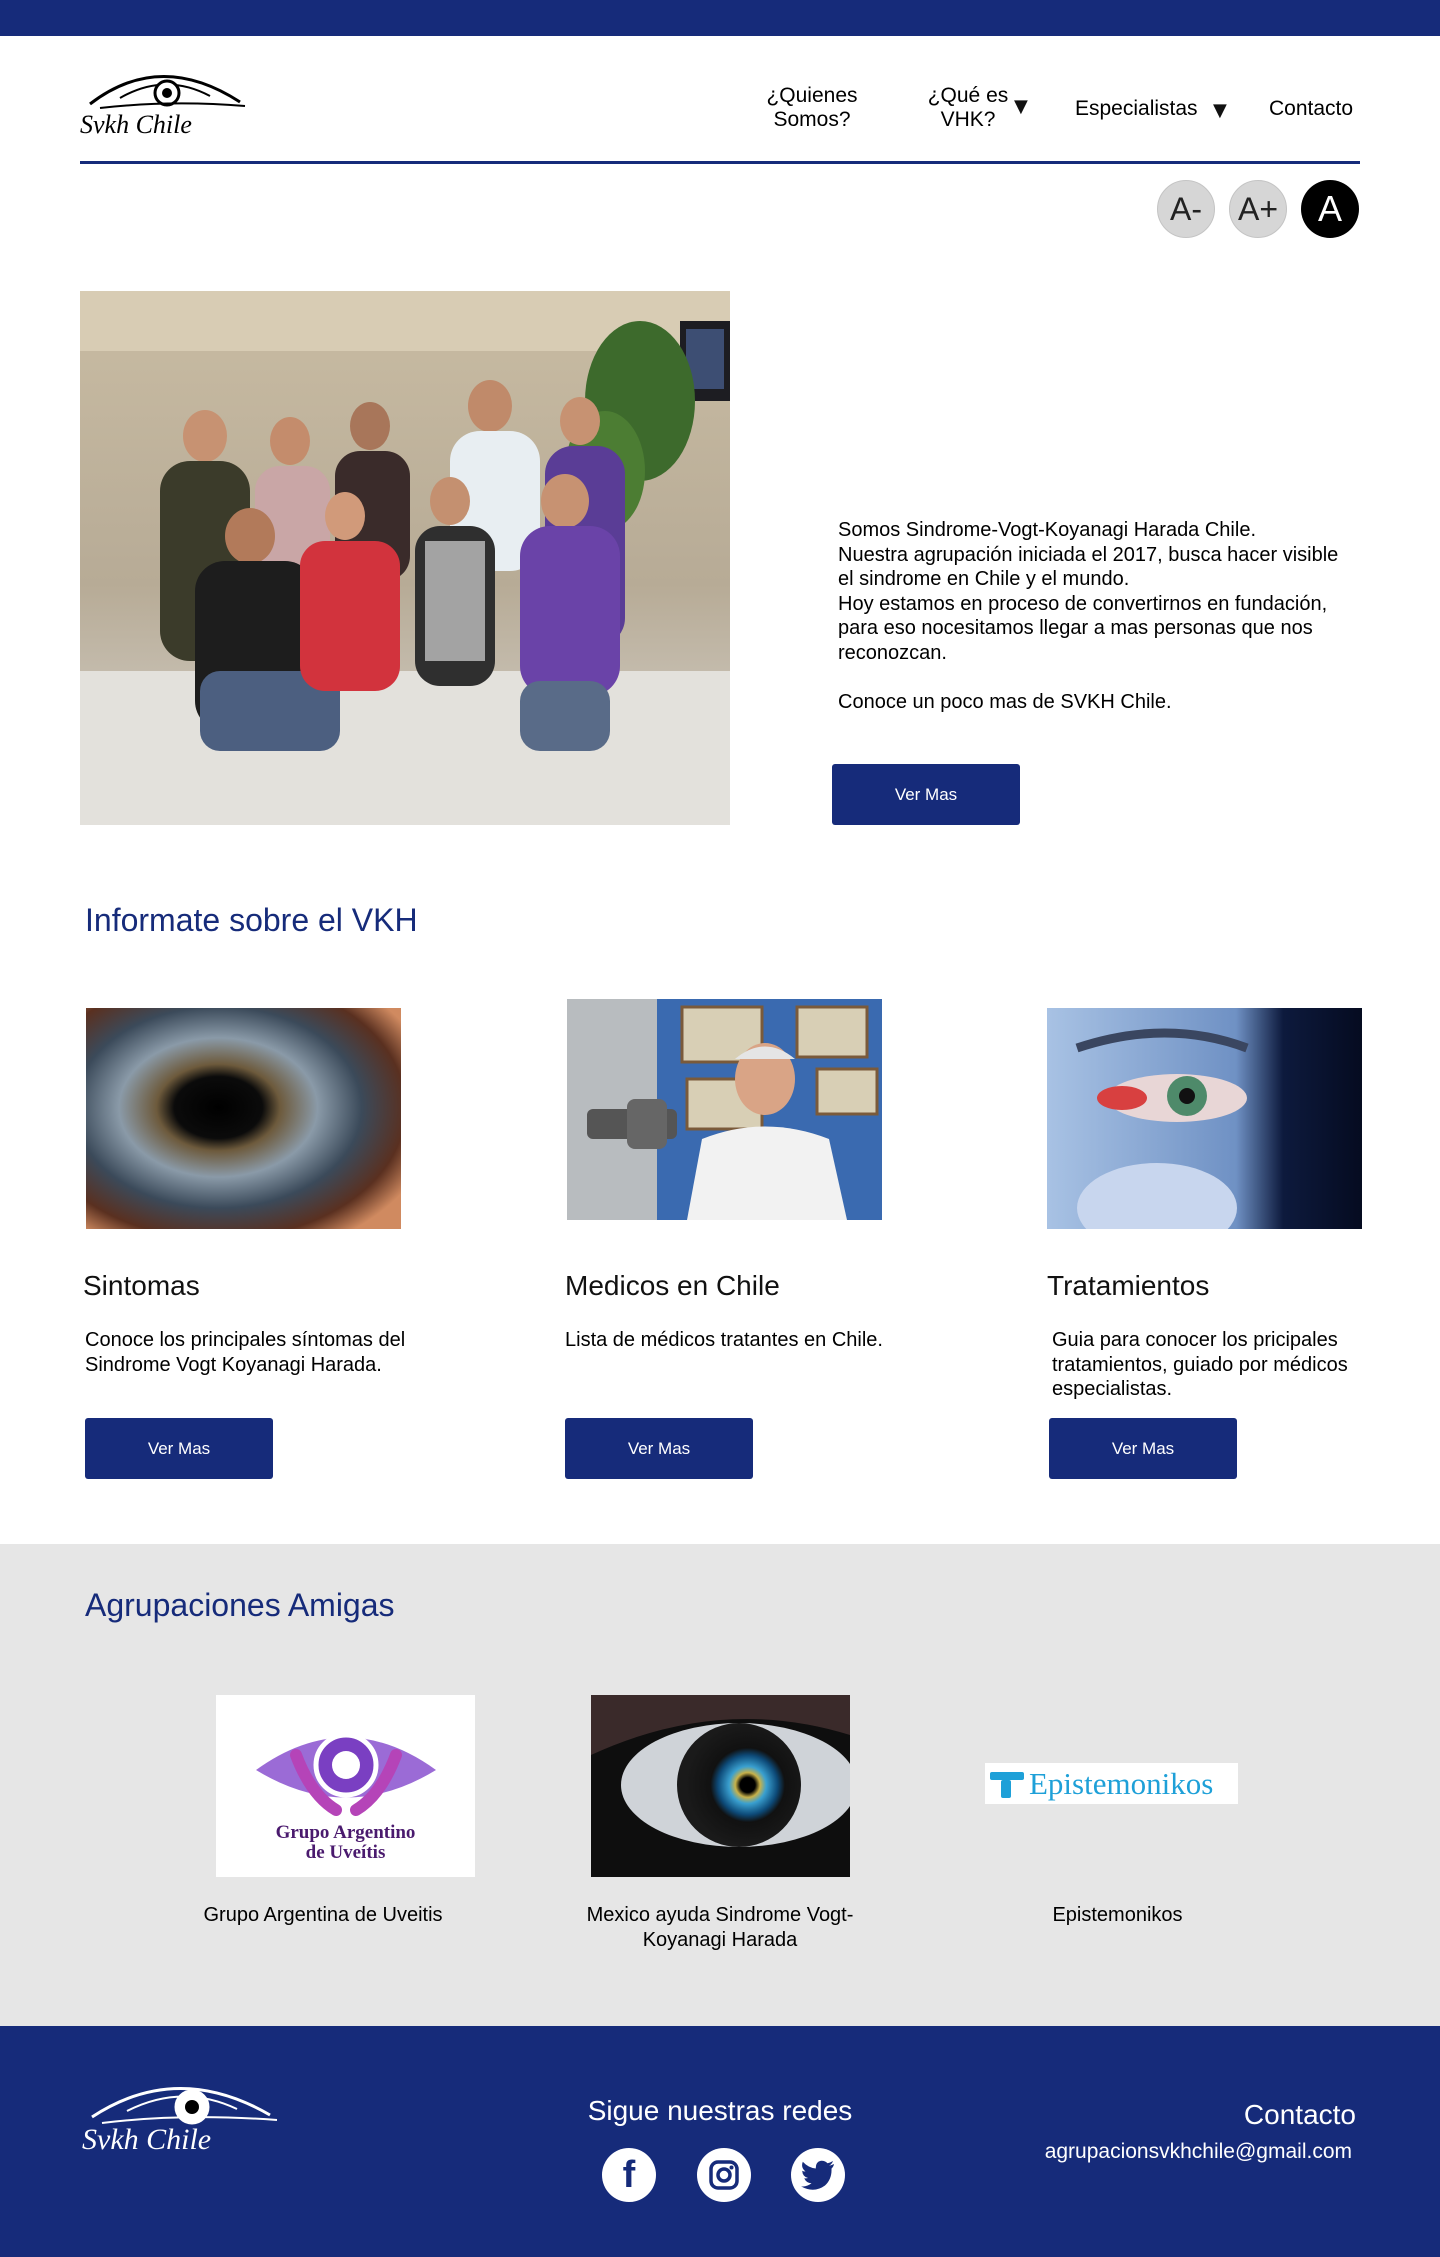 The width and height of the screenshot is (1440, 2257). Describe the element at coordinates (141, 1285) in the screenshot. I see `card-title-sintomas: Sintomas` at that location.